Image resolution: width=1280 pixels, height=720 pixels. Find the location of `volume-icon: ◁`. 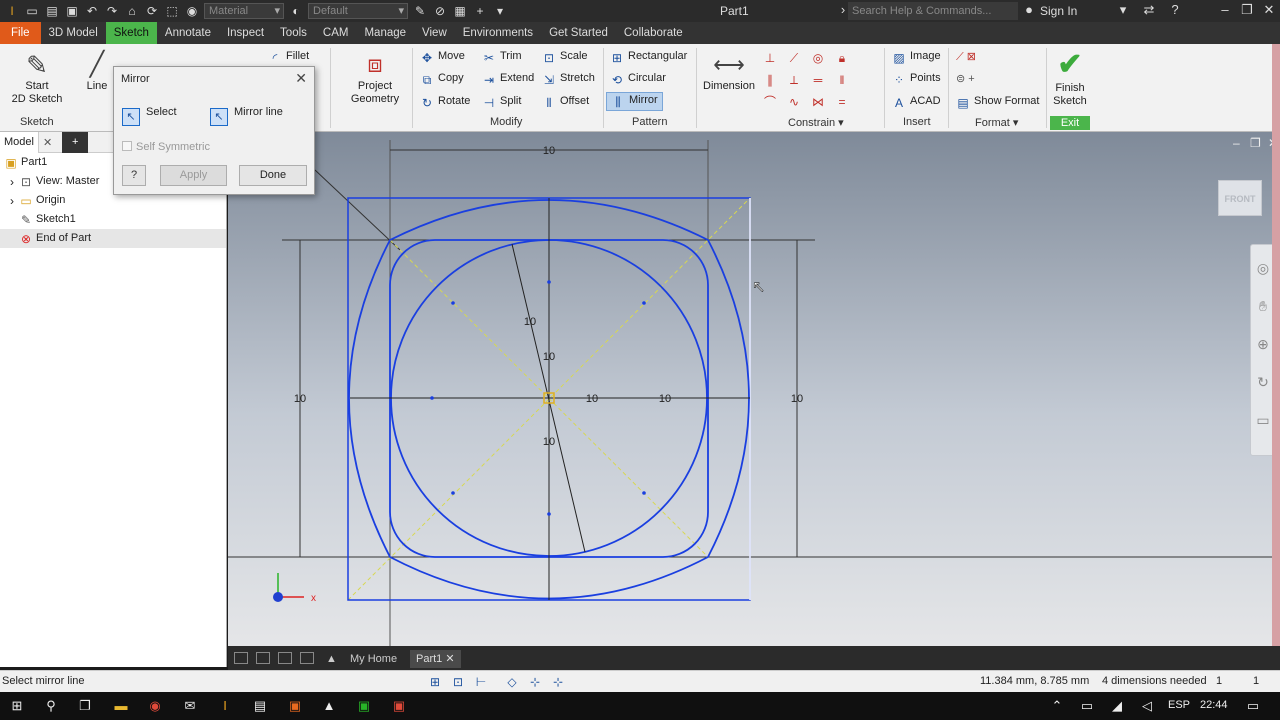

volume-icon: ◁ is located at coordinates (1147, 706).